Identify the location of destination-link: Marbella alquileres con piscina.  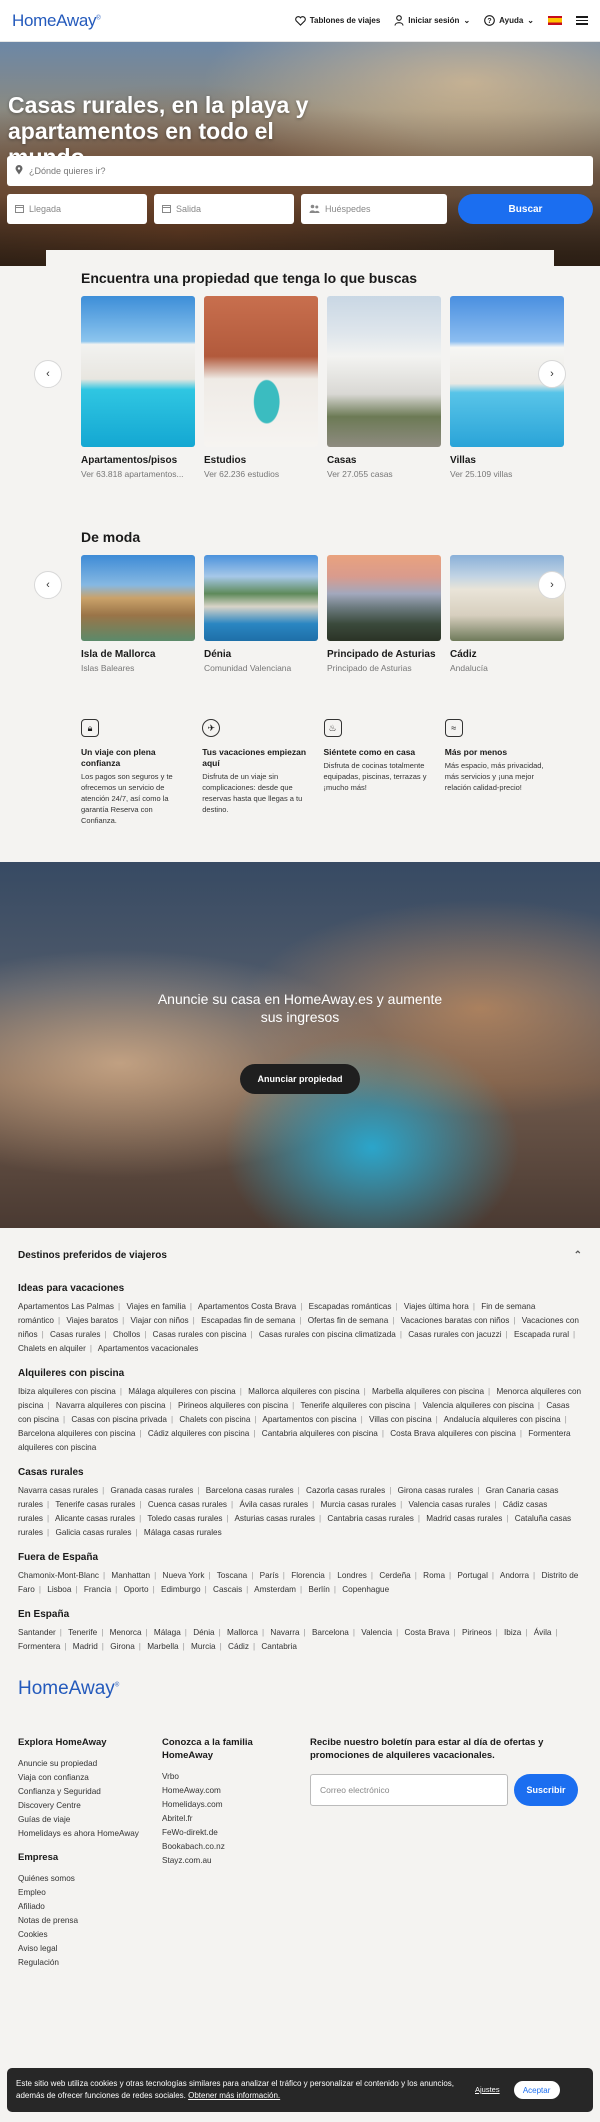
(428, 1391).